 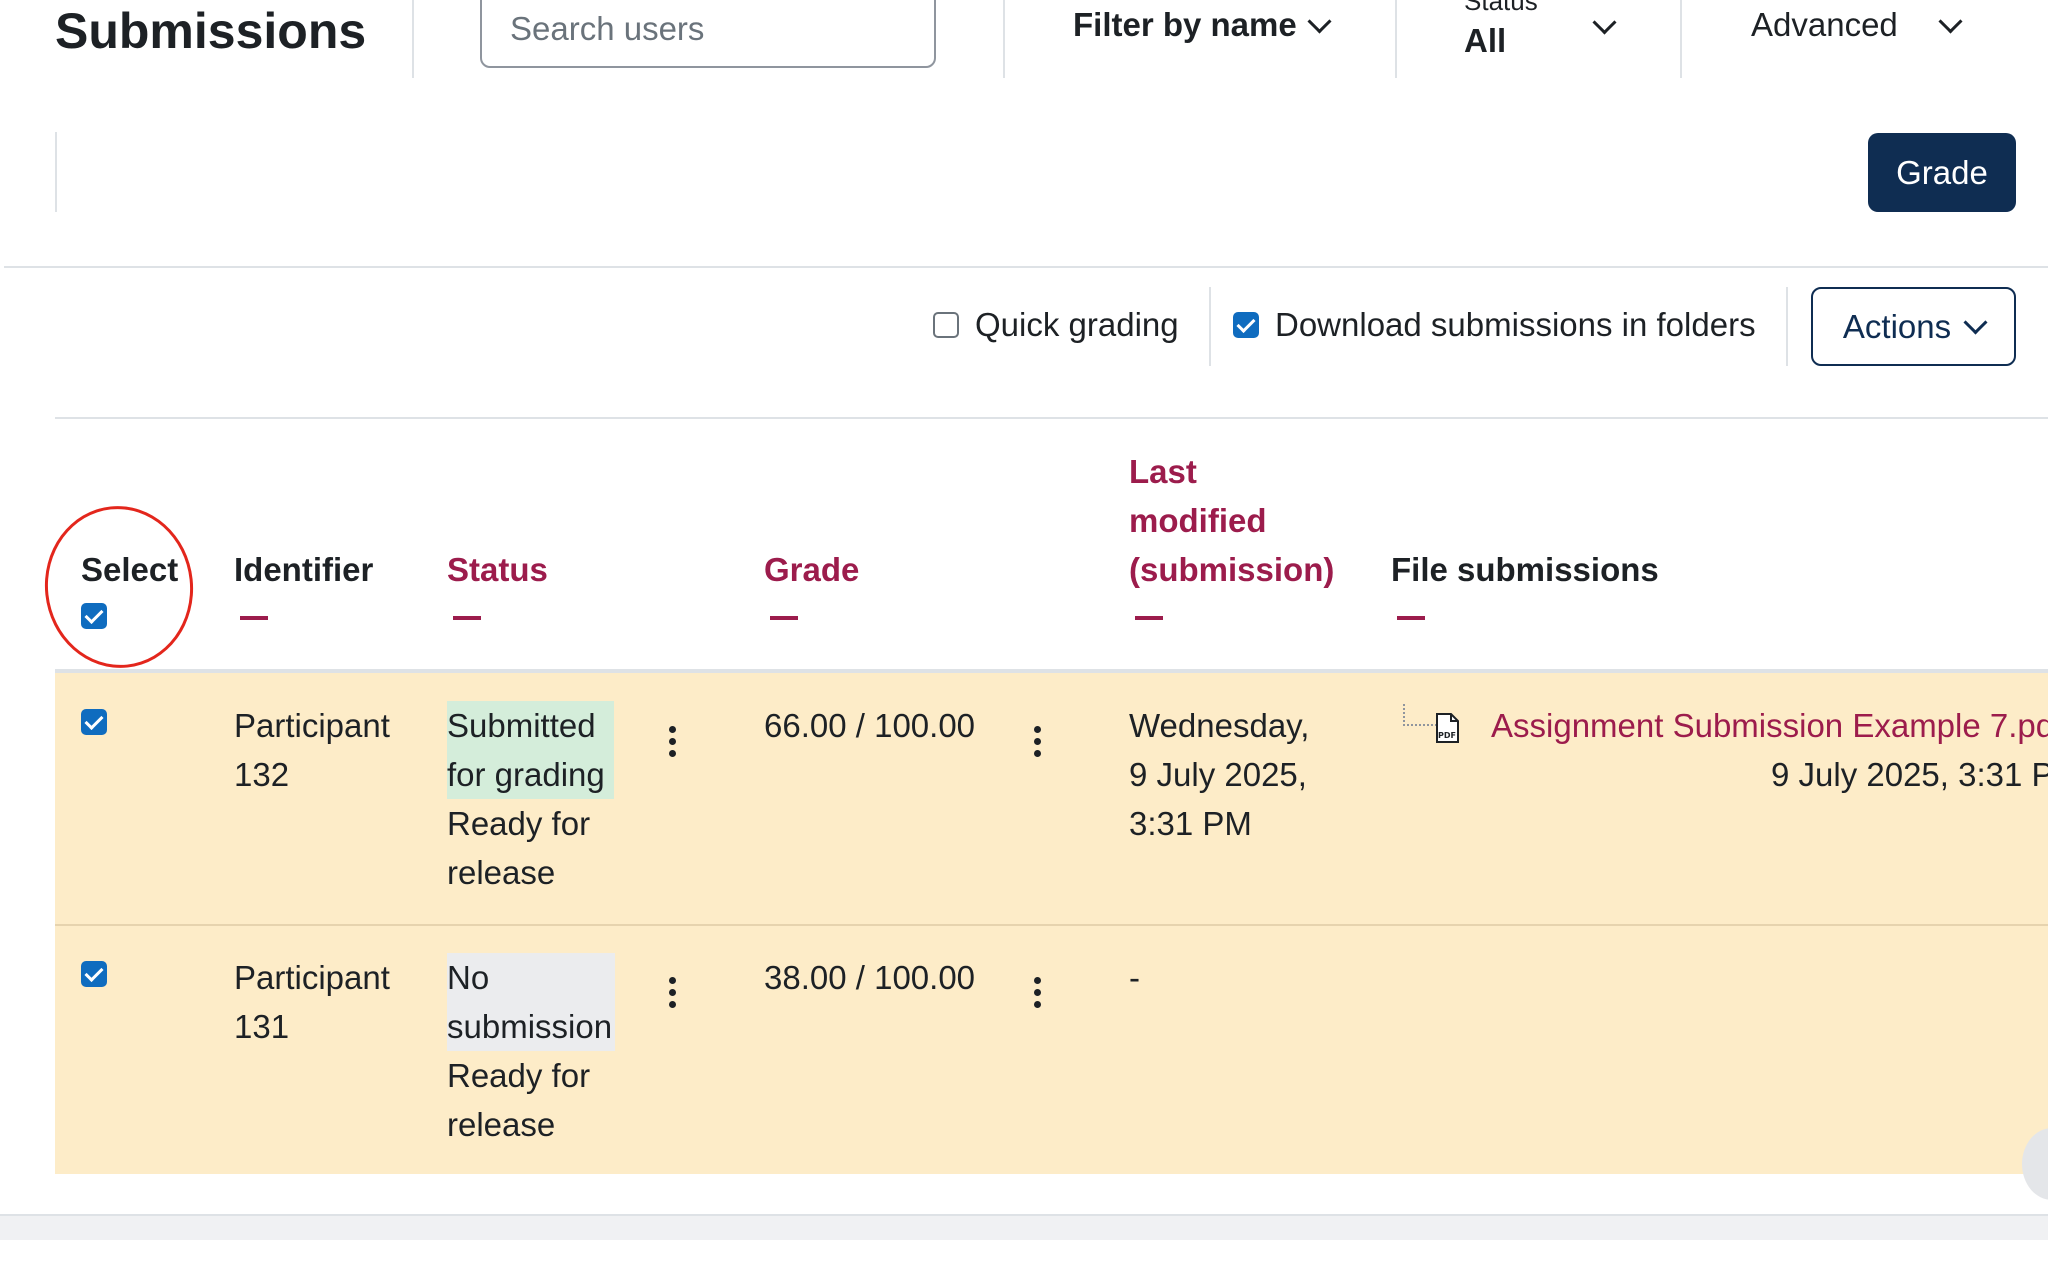 I want to click on quick-grading-option: Quick grading, so click(x=1056, y=325).